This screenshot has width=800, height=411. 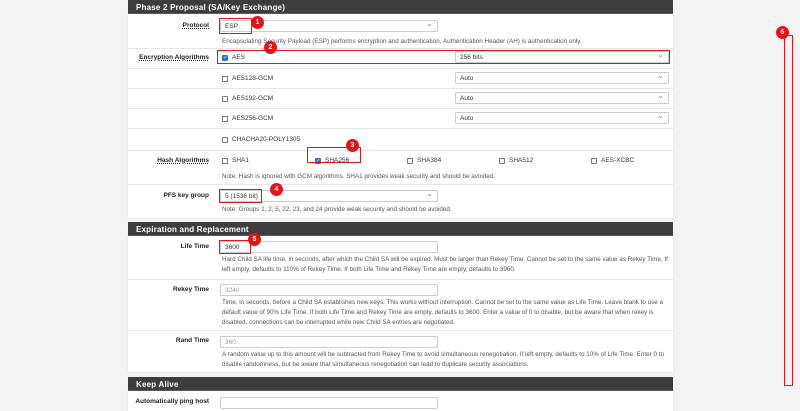 I want to click on annotation-badge-6: 6, so click(x=782, y=32).